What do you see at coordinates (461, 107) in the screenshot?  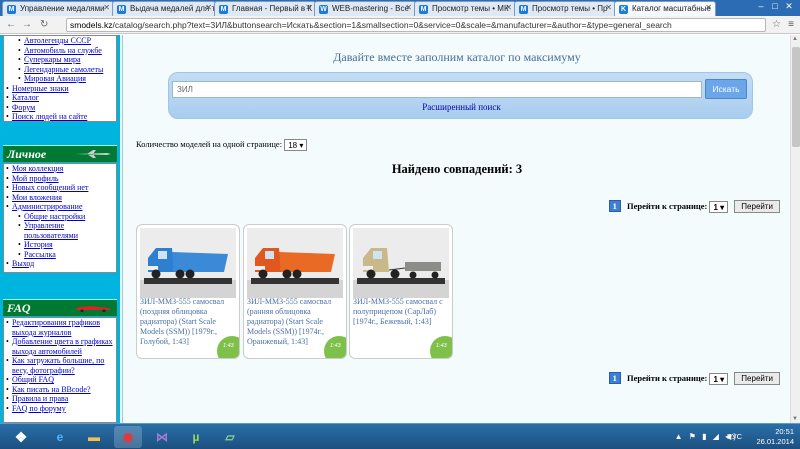 I see `advanced-search-link: Расширенный поиск` at bounding box center [461, 107].